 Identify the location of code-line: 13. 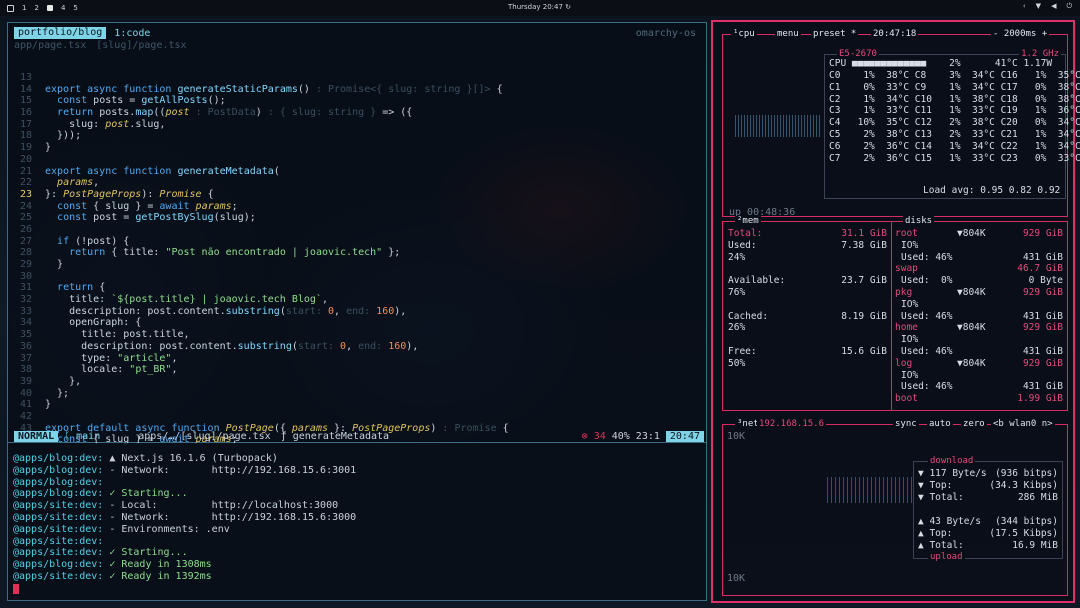
(358, 78).